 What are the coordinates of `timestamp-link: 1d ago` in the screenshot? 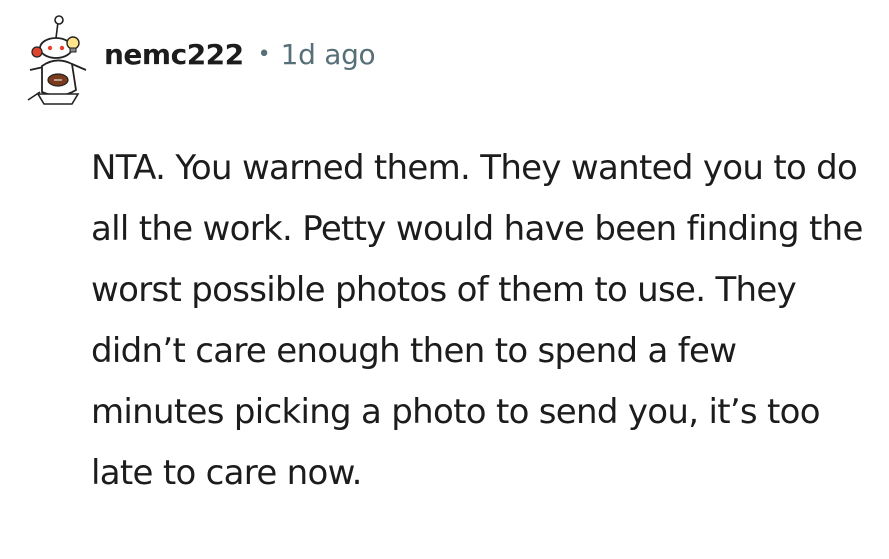 It's located at (328, 54).